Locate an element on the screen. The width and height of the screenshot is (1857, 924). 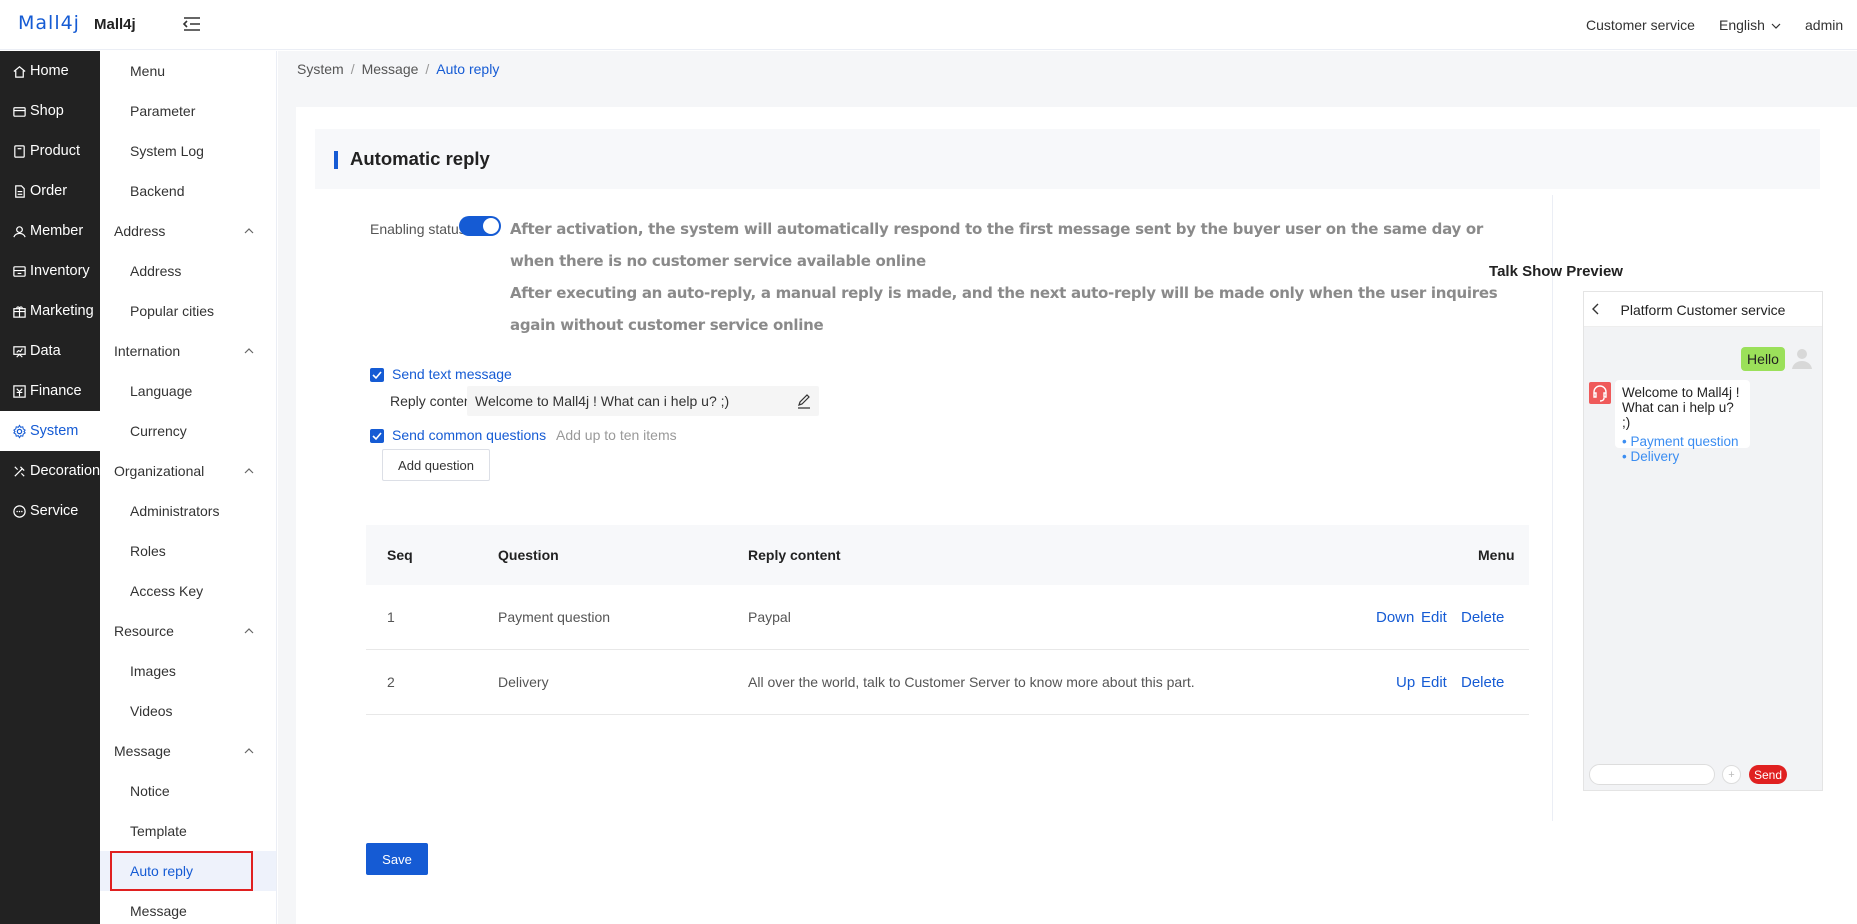
breadcrumb: System / Message / Auto reply is located at coordinates (398, 69).